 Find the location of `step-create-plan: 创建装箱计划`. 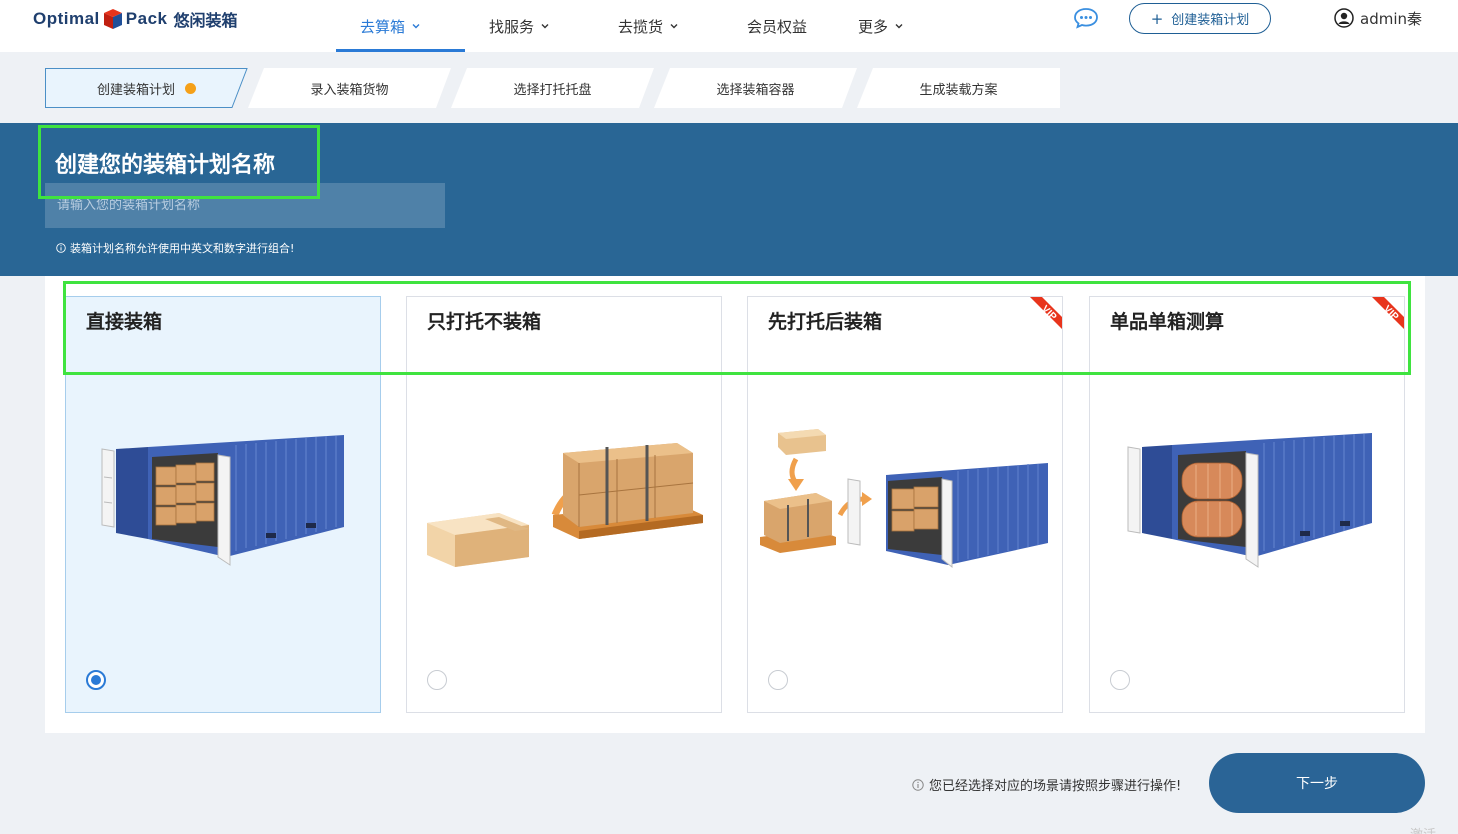

step-create-plan: 创建装箱计划 is located at coordinates (146, 88).